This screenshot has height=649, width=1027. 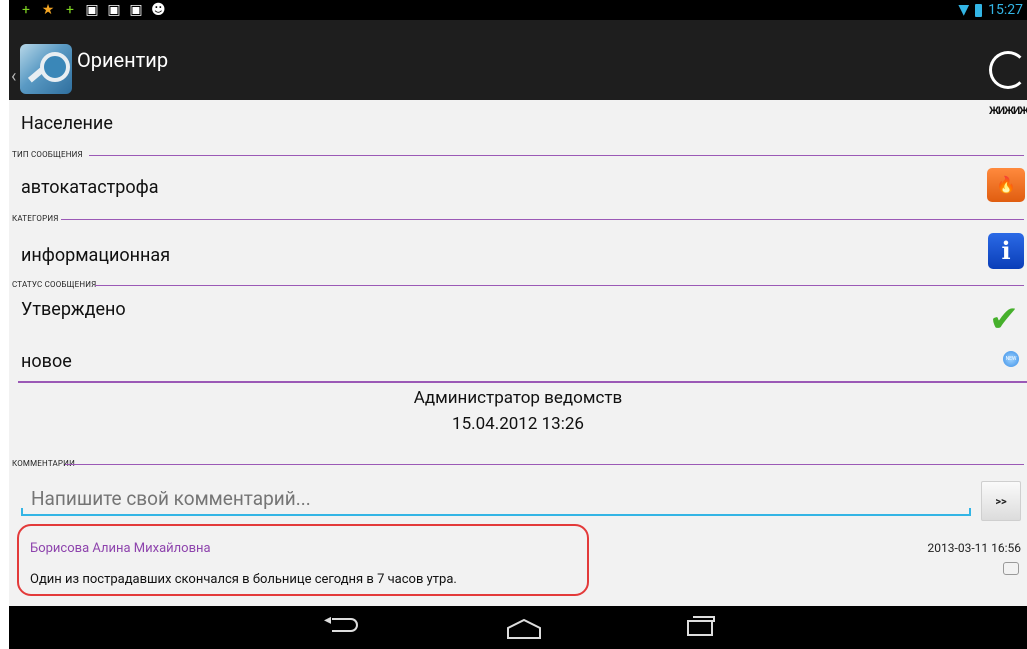 I want to click on divider-thick, so click(x=522, y=382).